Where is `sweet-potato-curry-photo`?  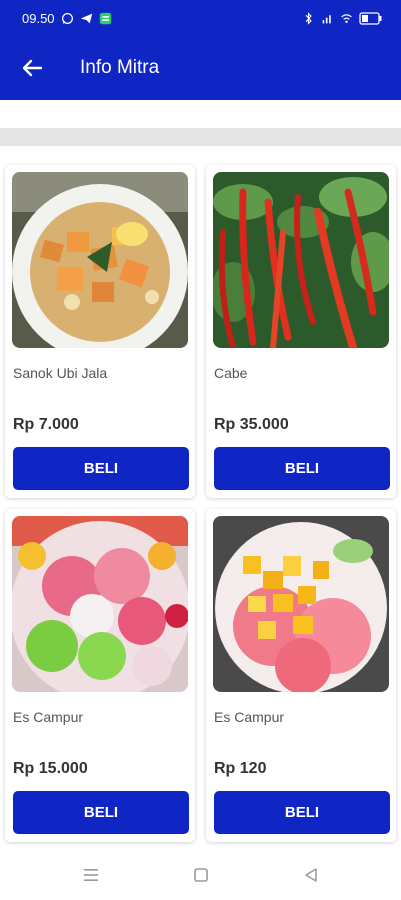 sweet-potato-curry-photo is located at coordinates (100, 260).